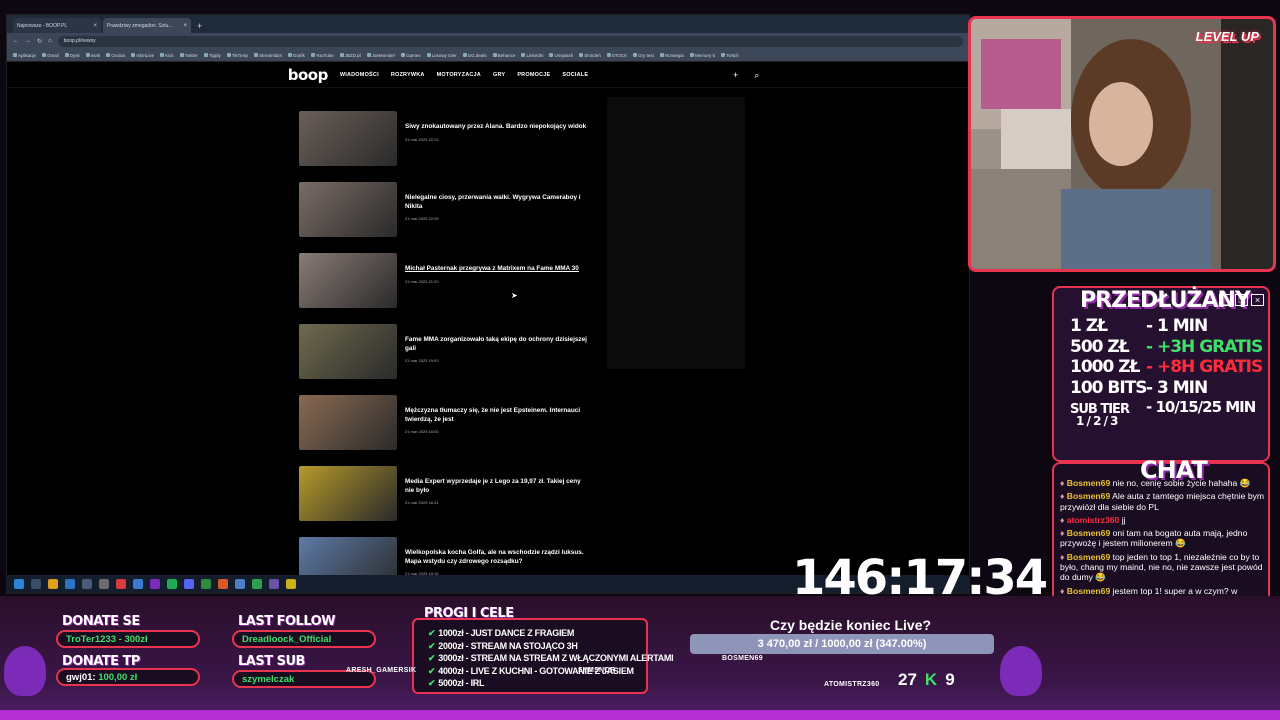  Describe the element at coordinates (729, 55) in the screenshot. I see `bookmark-item: Twitch` at that location.